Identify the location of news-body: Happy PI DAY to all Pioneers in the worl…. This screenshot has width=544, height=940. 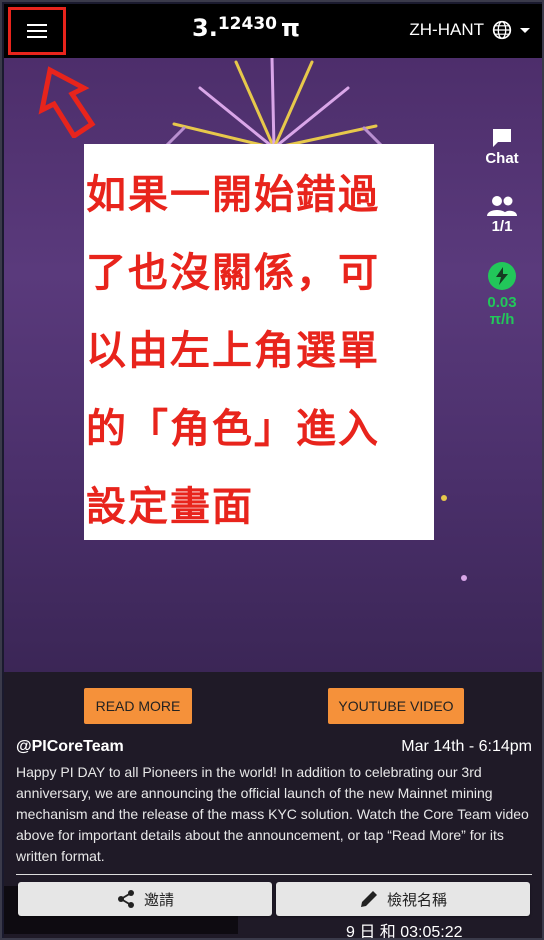
(272, 814).